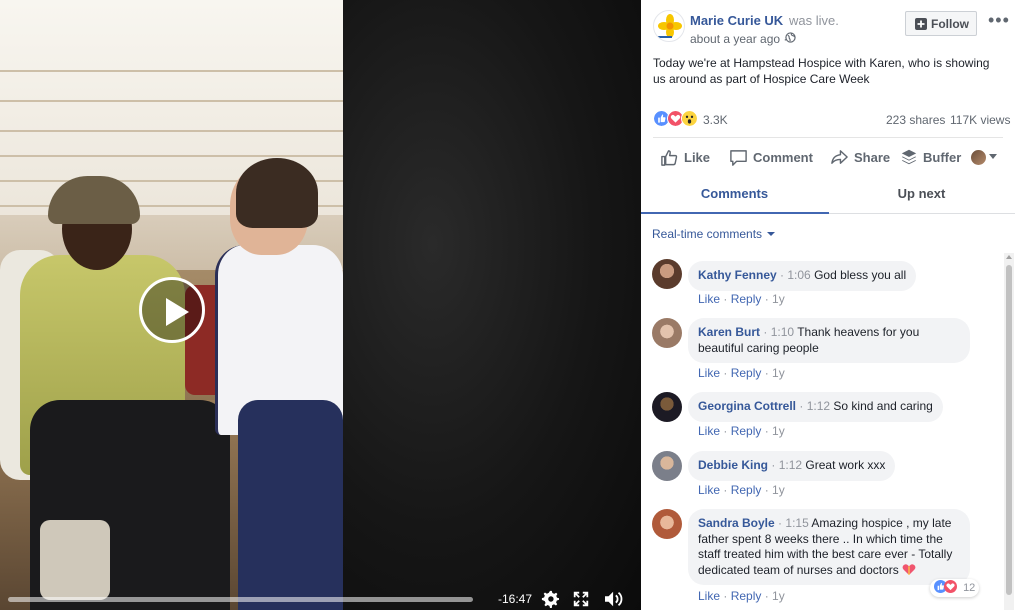 The height and width of the screenshot is (610, 1015). I want to click on daffodil-logo, so click(670, 26).